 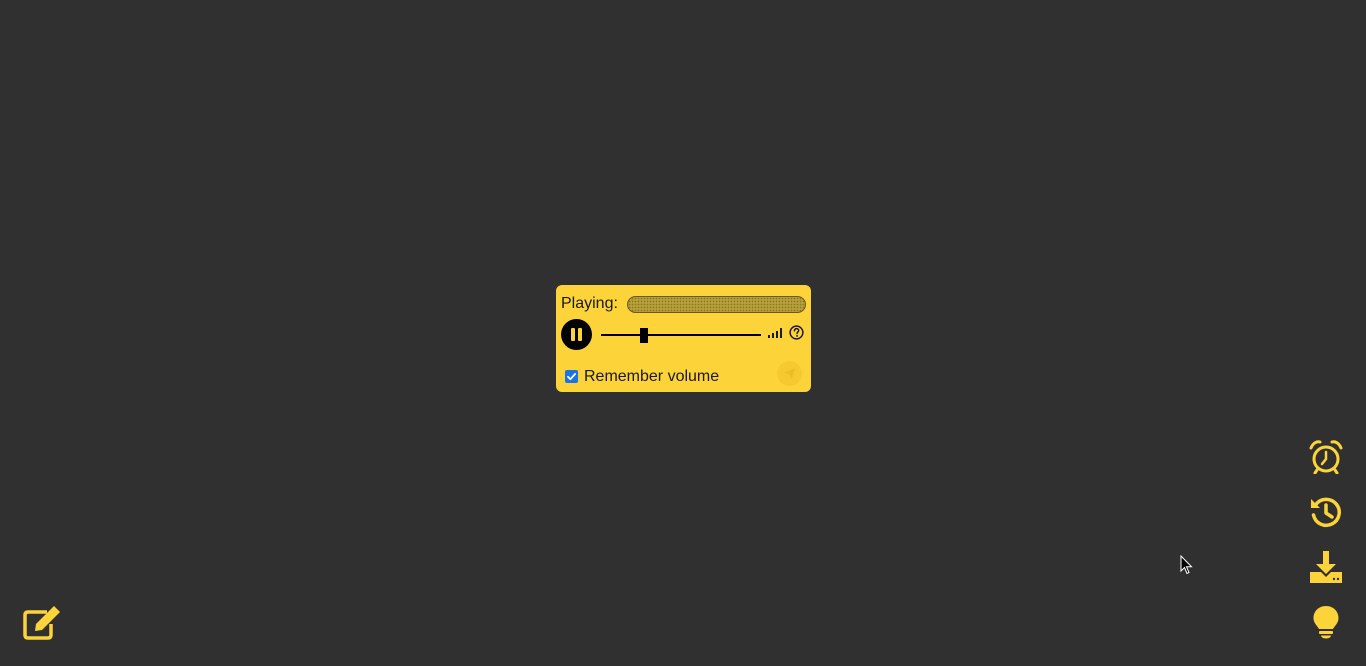 I want to click on remember-volume-label: Remember volume, so click(x=652, y=376).